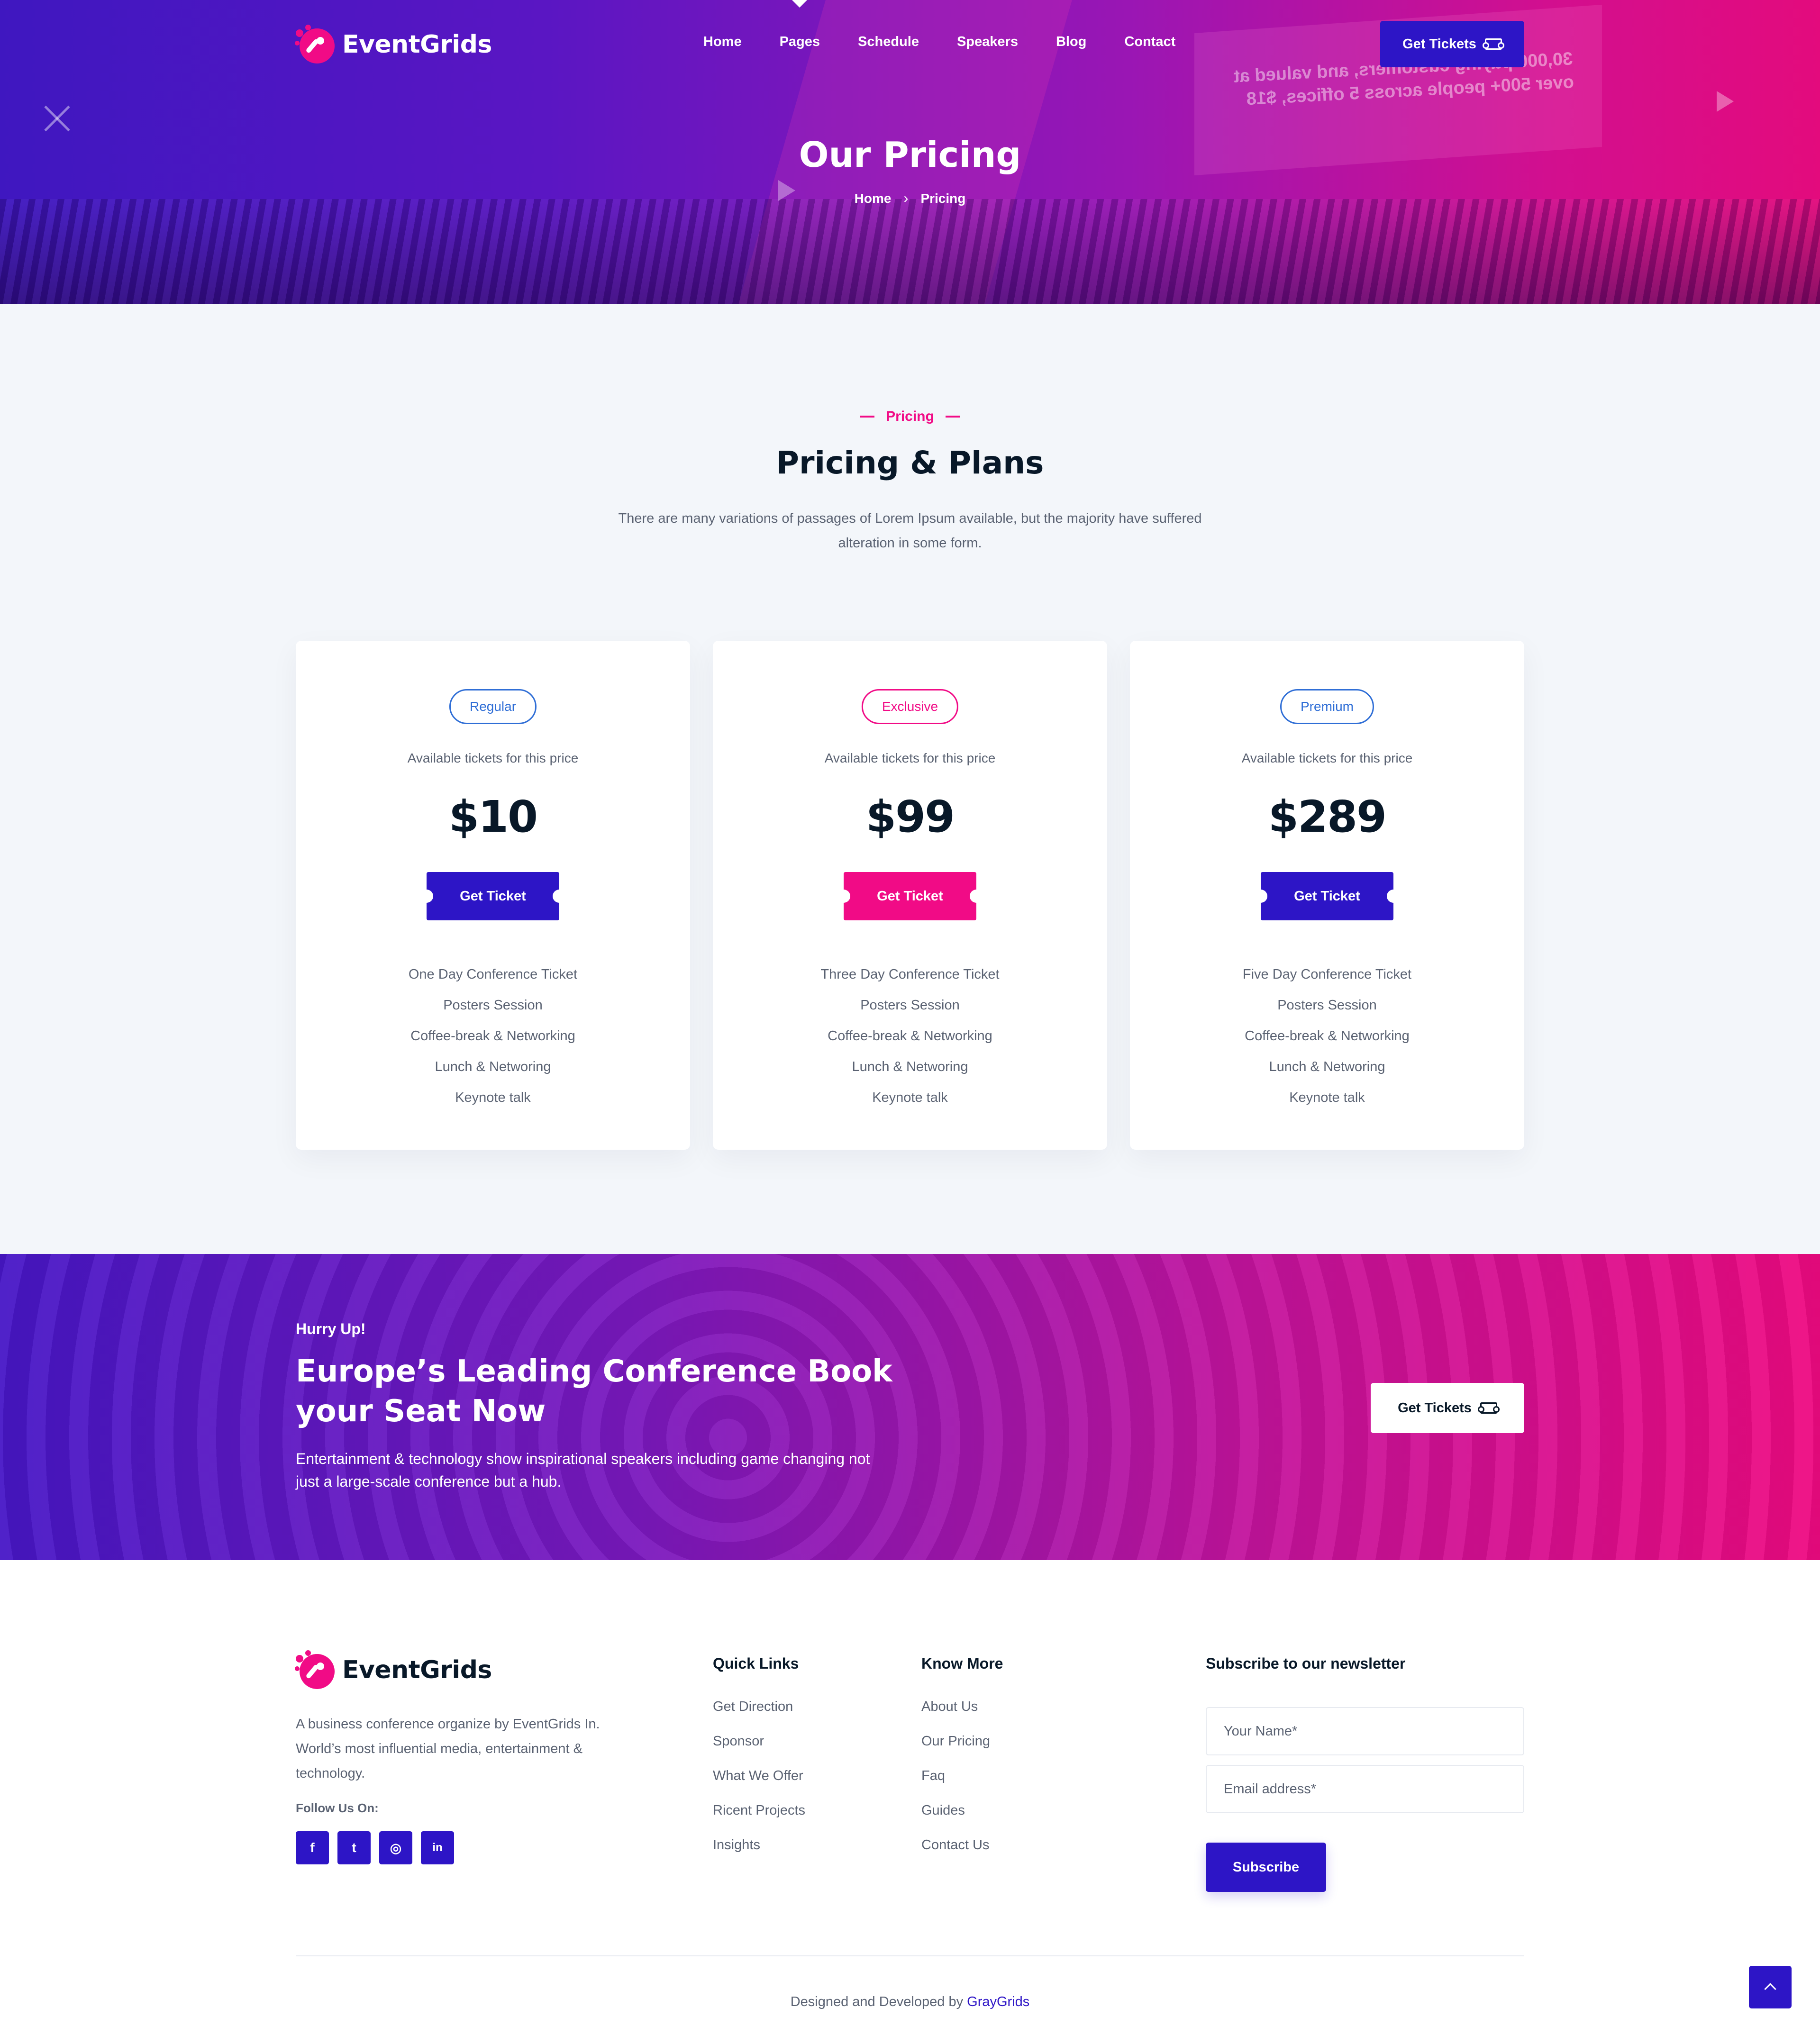 This screenshot has width=1820, height=2035. I want to click on scroll-to-top-button, so click(1770, 1987).